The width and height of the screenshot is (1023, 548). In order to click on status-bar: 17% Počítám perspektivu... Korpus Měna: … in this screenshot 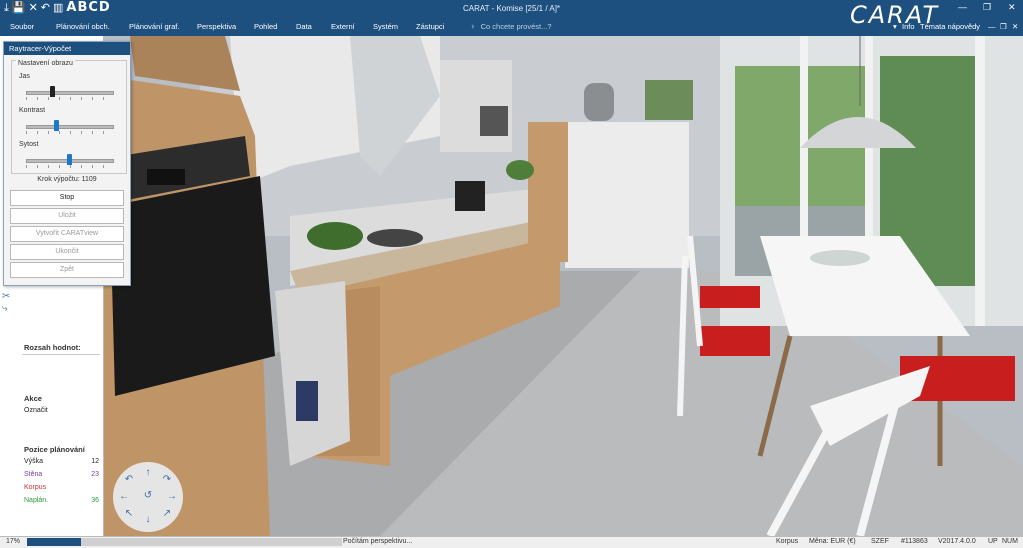, I will do `click(511, 542)`.